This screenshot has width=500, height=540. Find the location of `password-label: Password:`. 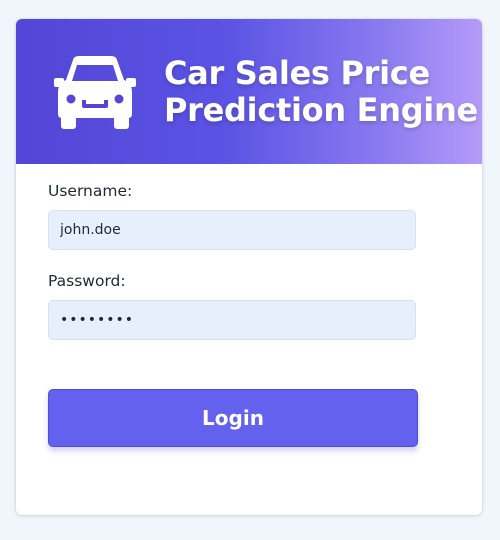

password-label: Password: is located at coordinates (87, 281).